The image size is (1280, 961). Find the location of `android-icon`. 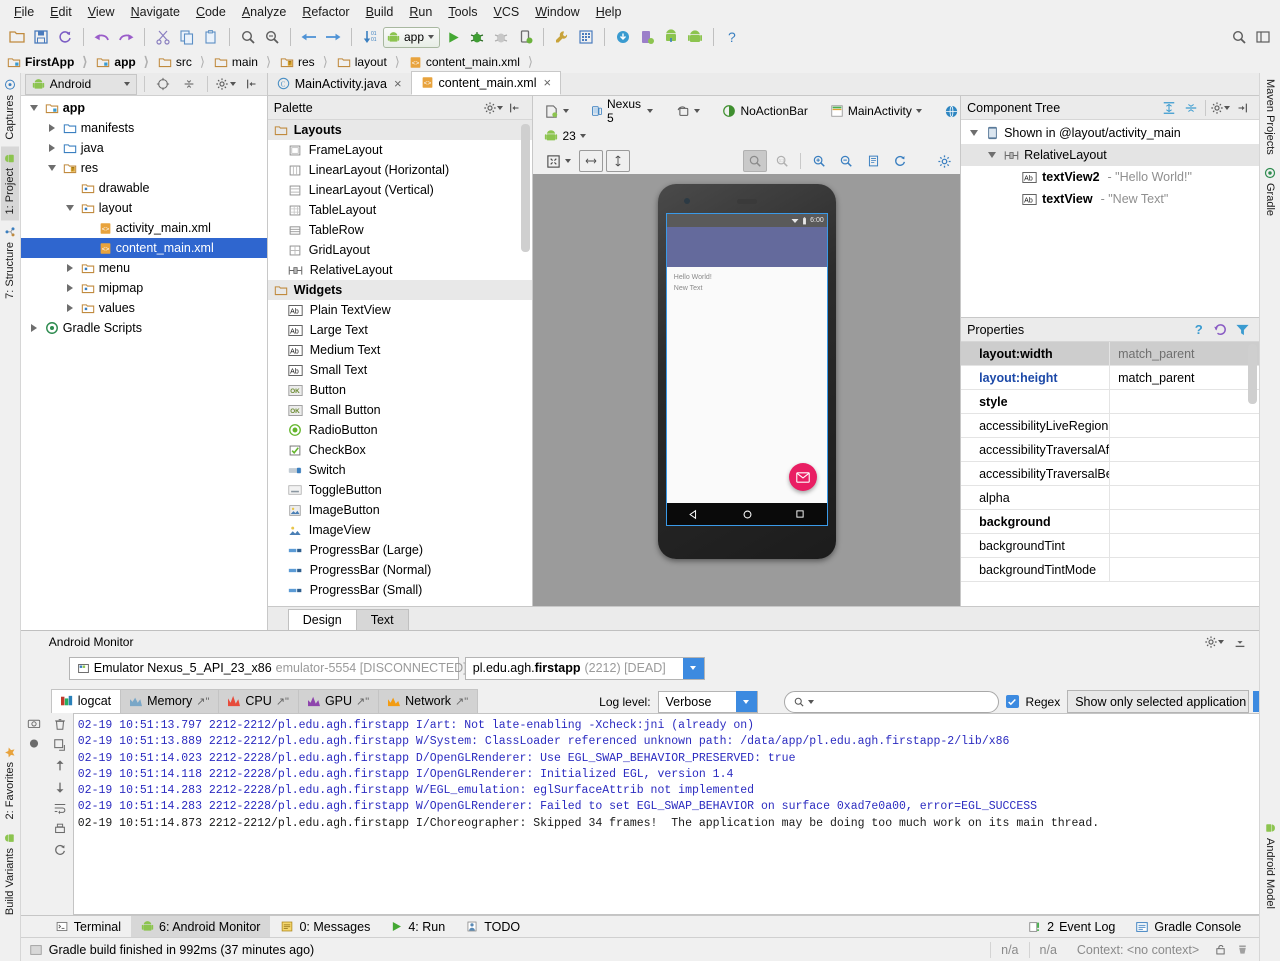

android-icon is located at coordinates (695, 37).